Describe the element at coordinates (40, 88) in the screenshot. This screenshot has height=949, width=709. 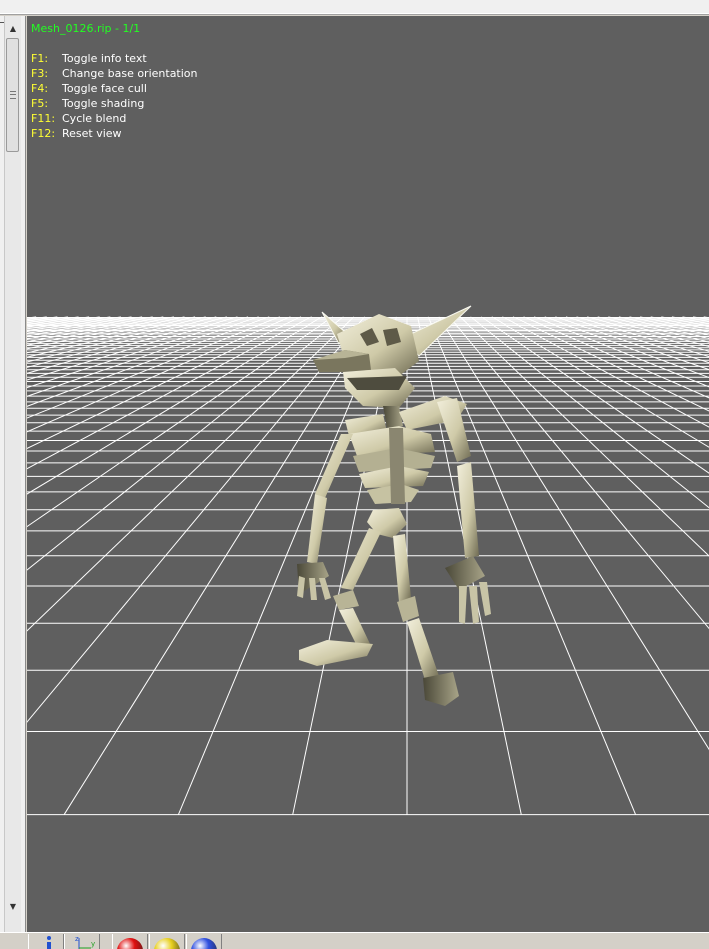
I see `help-key: F4:` at that location.